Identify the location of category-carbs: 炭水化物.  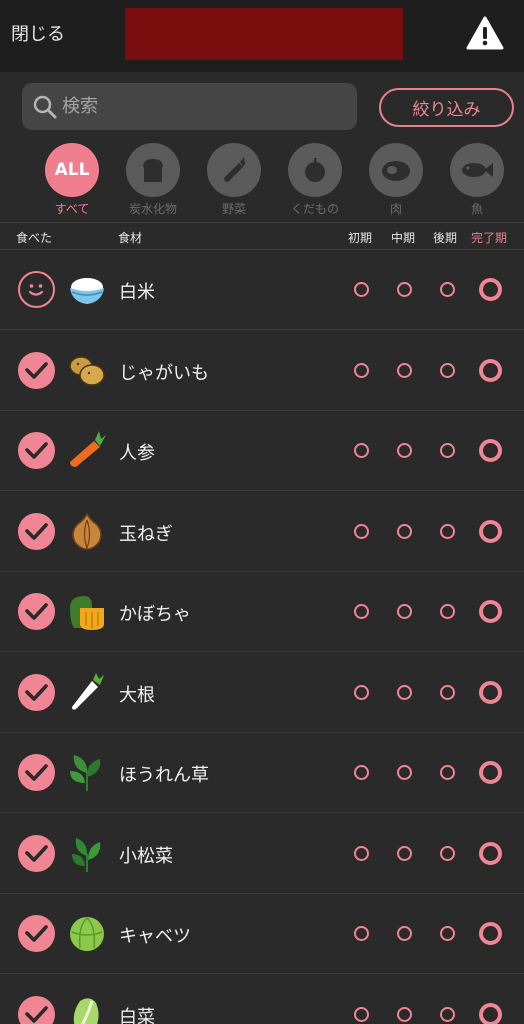
(153, 178).